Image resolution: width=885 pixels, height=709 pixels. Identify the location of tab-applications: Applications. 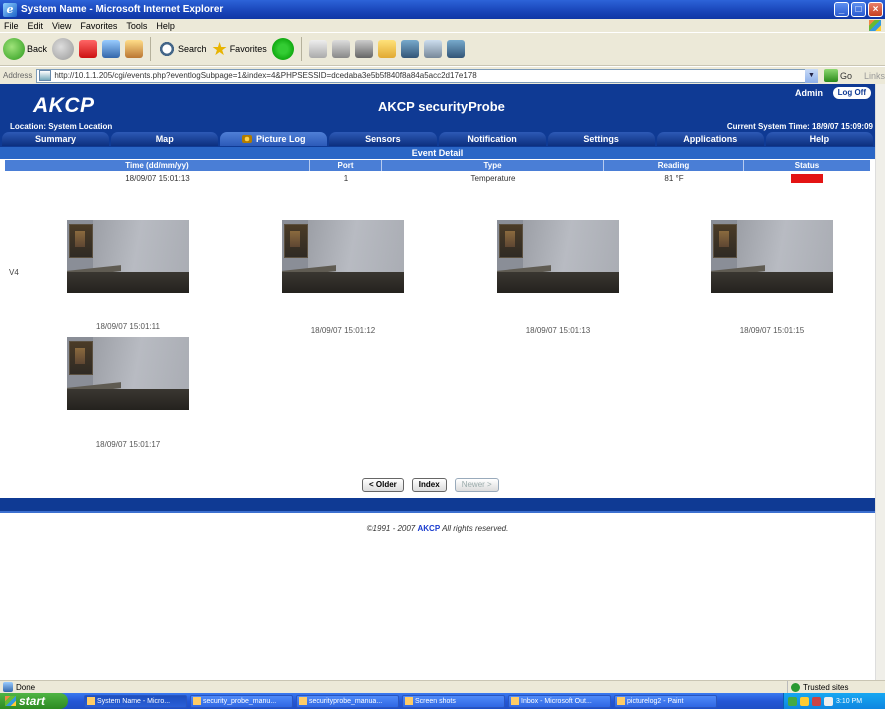
(710, 139).